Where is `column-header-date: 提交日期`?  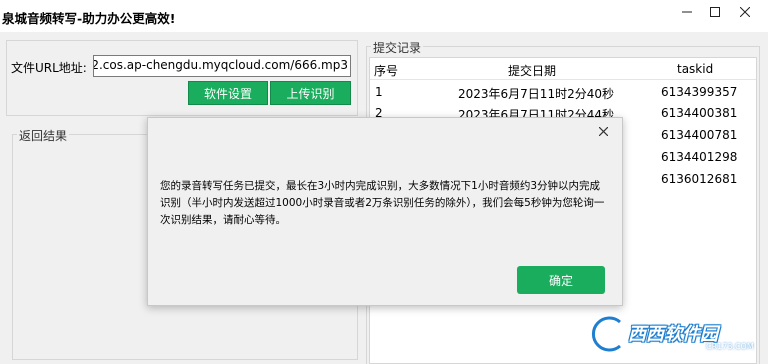
column-header-date: 提交日期 is located at coordinates (532, 70).